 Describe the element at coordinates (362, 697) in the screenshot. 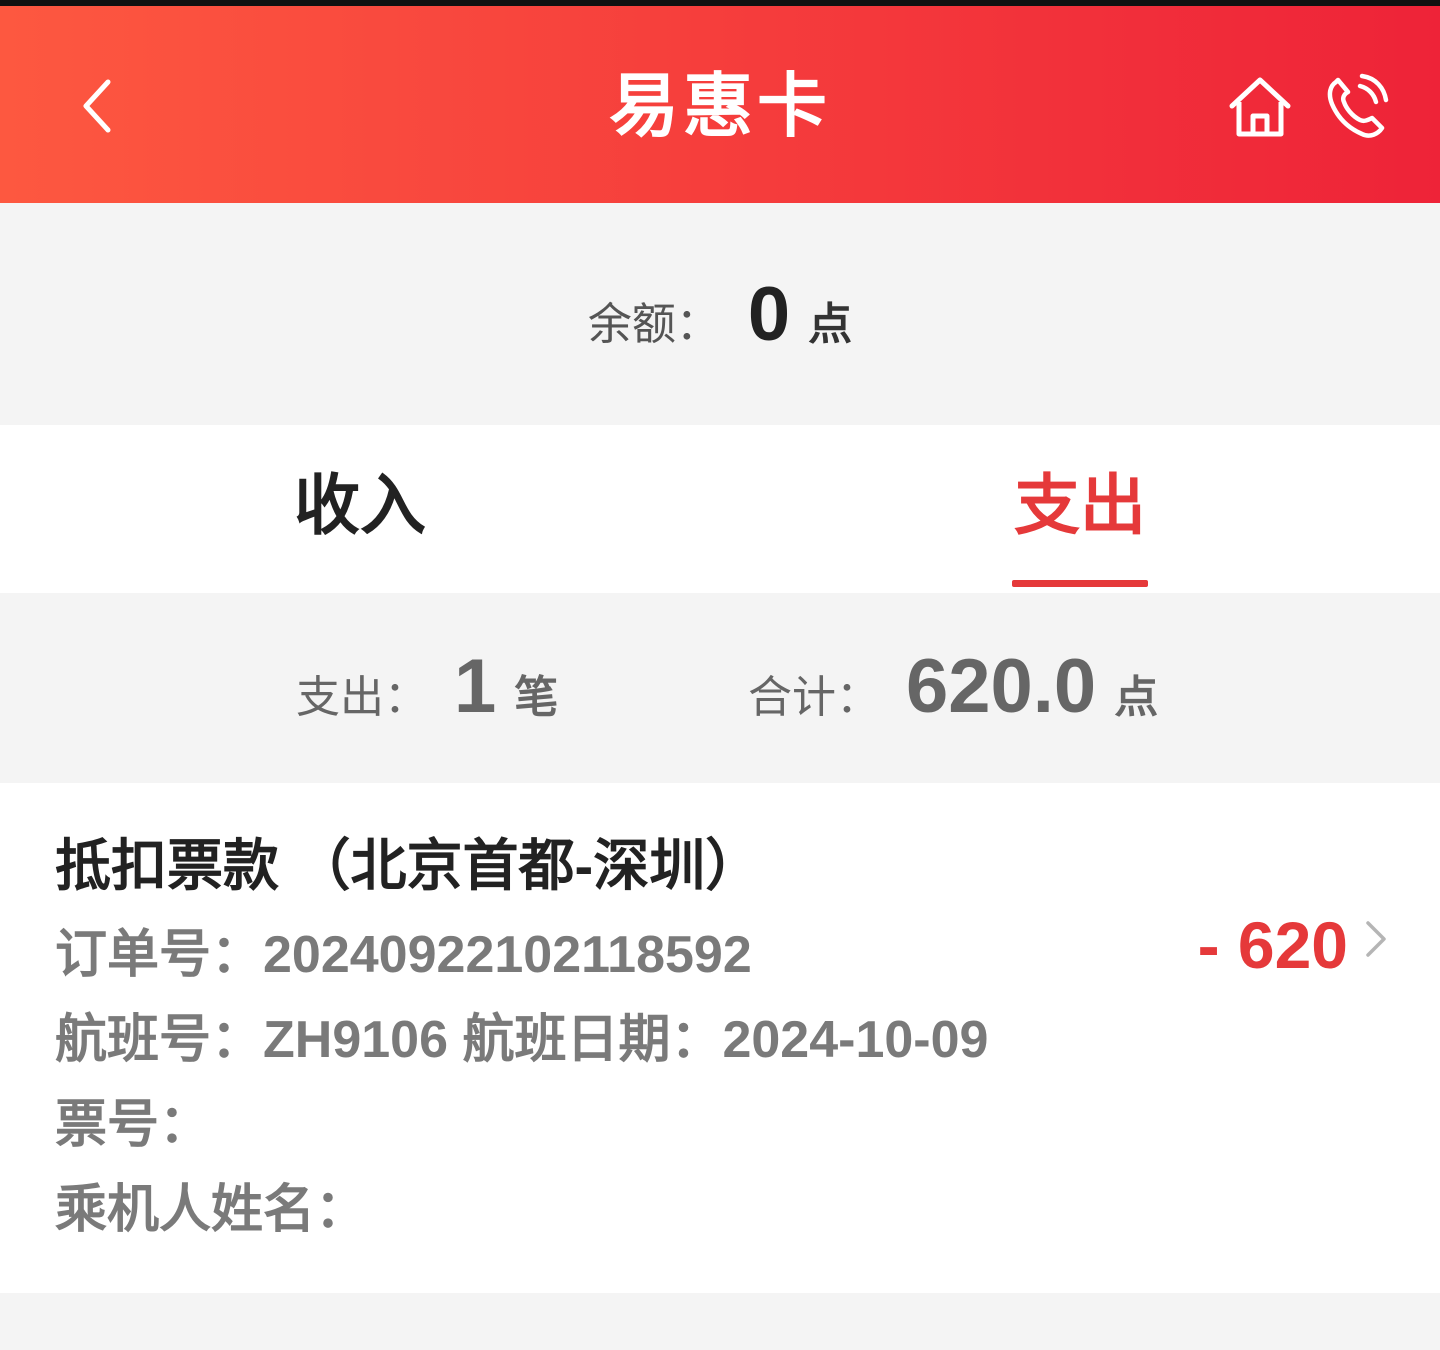

I see `count-label: 支出：` at that location.